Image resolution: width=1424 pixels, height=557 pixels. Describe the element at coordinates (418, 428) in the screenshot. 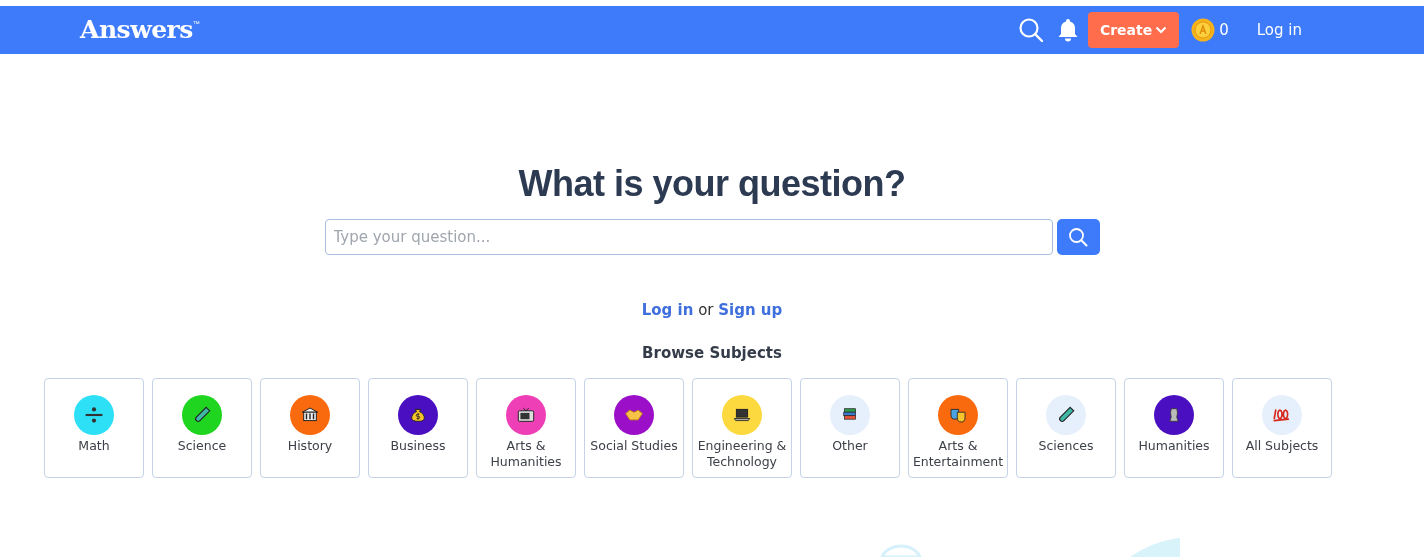

I see `subject-card: Business` at that location.